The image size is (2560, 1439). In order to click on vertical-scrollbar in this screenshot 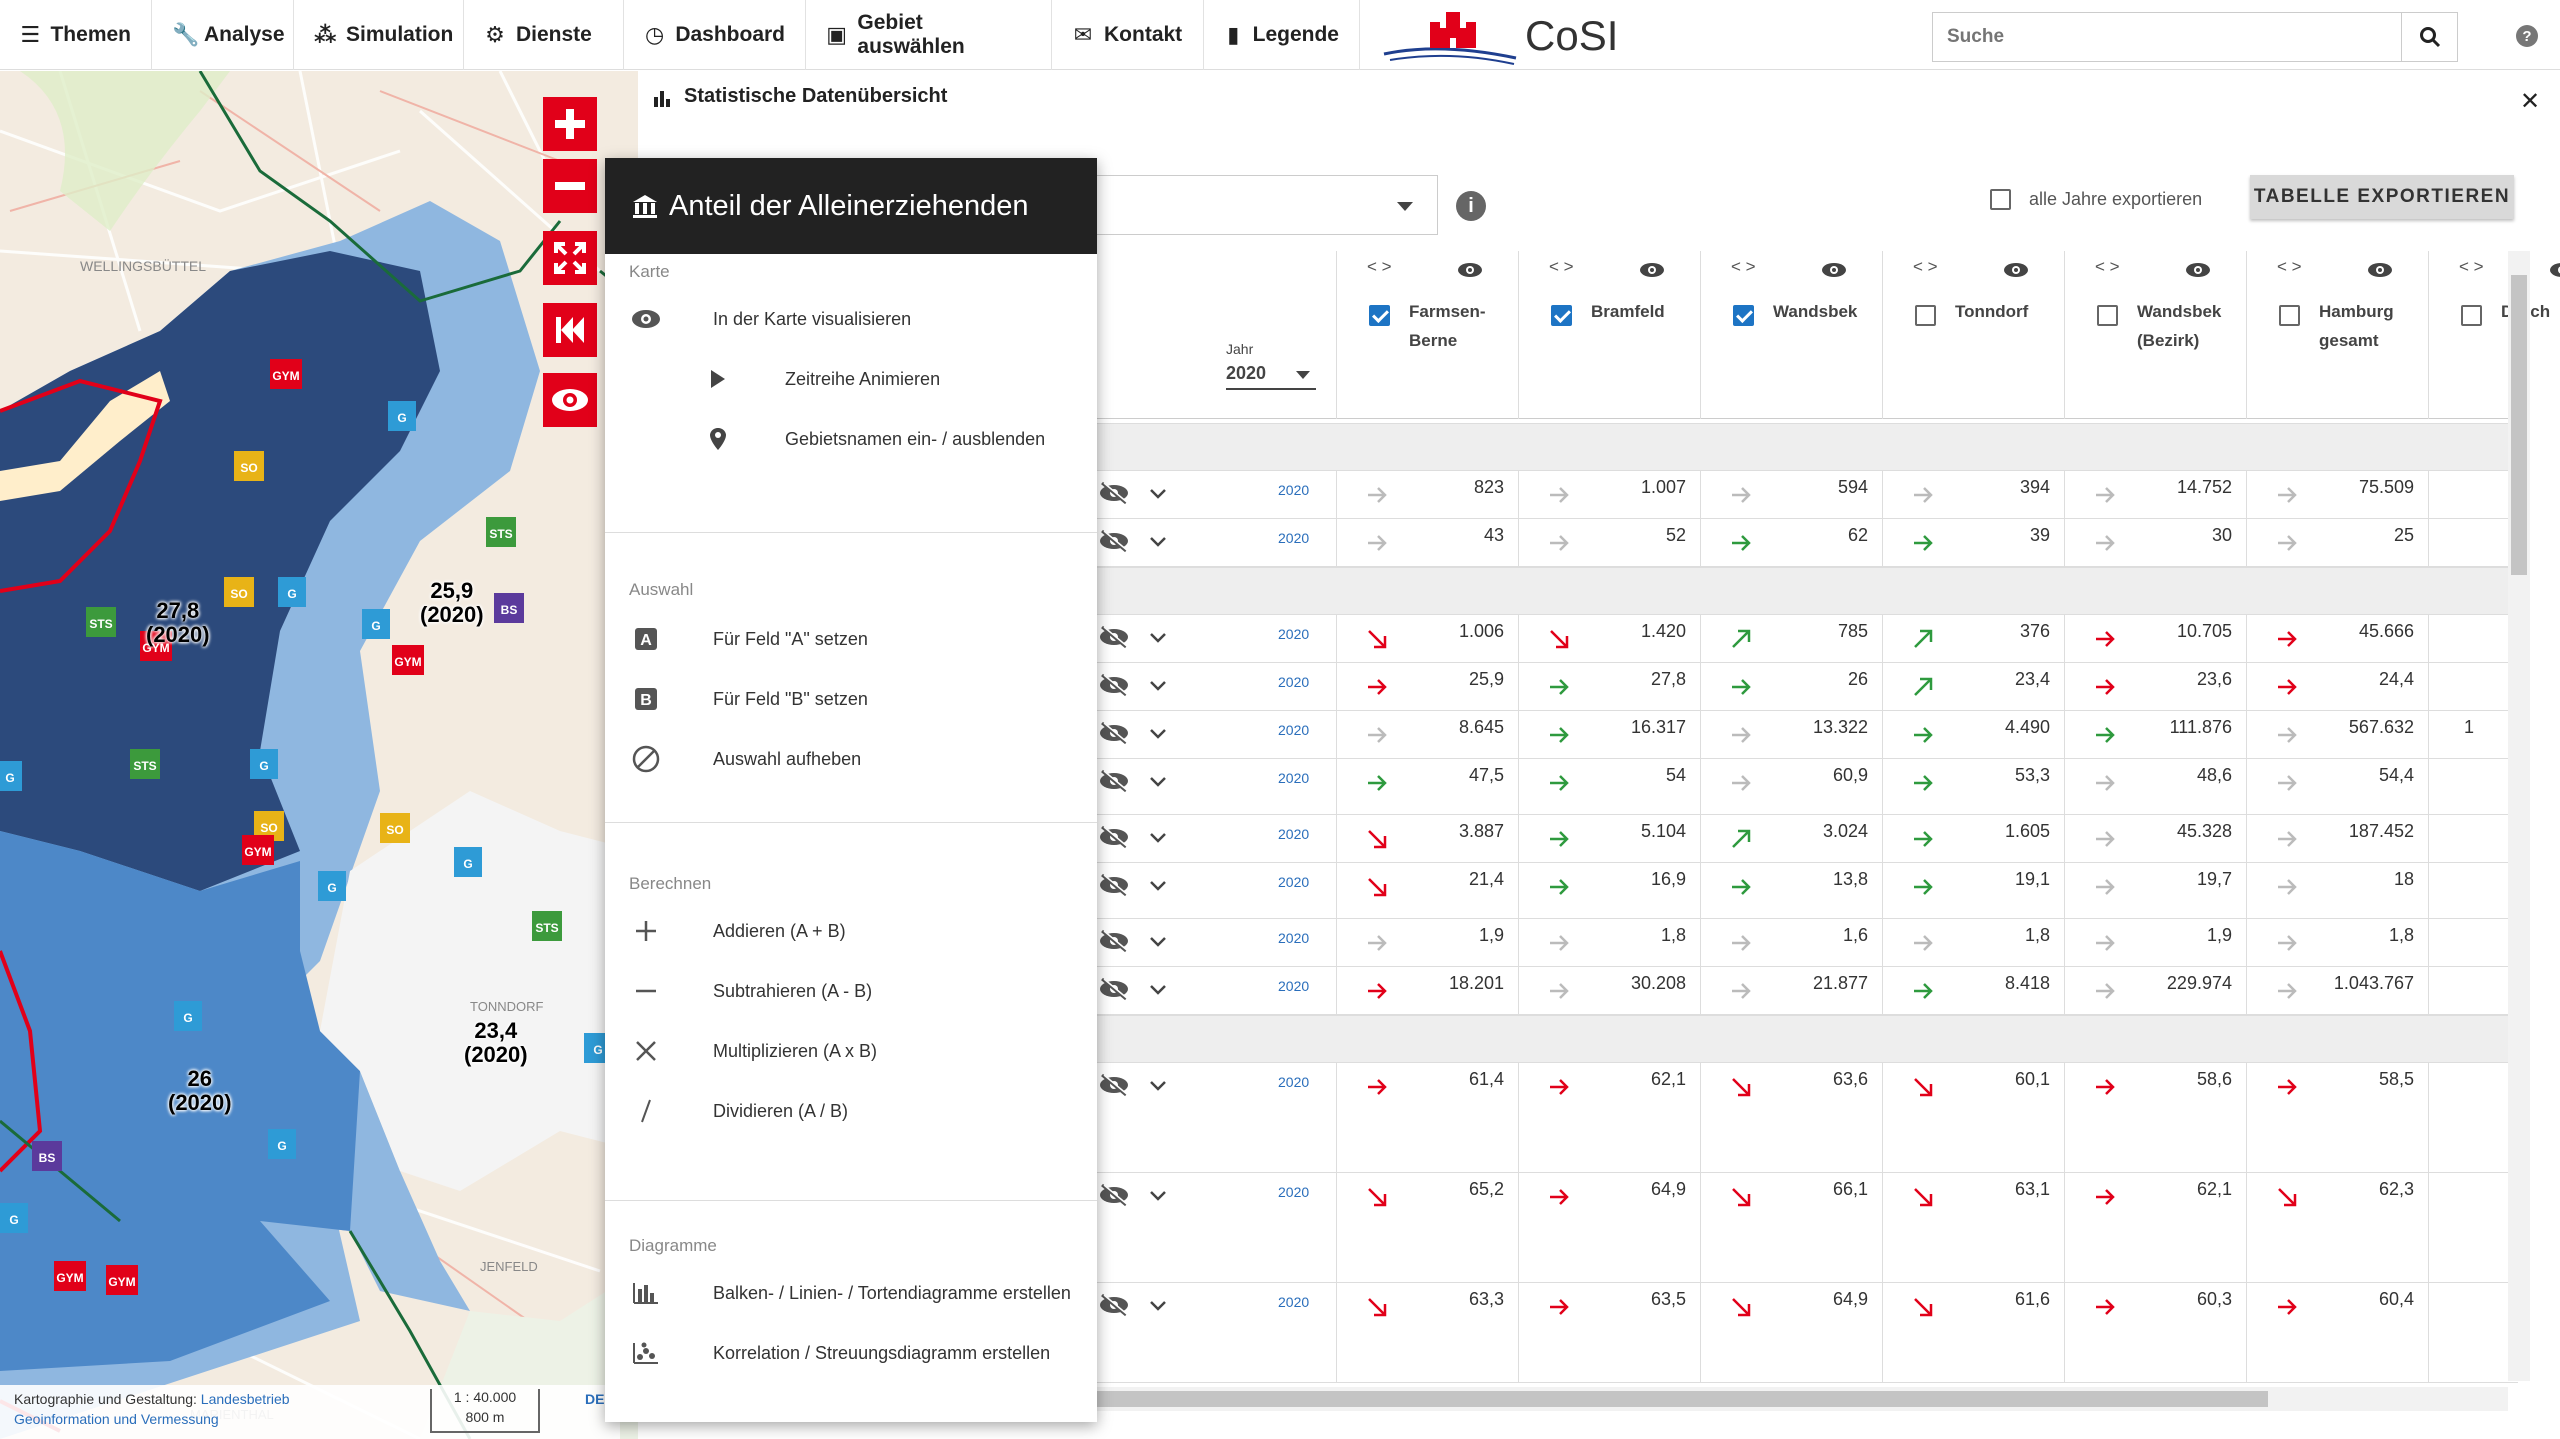, I will do `click(2519, 816)`.